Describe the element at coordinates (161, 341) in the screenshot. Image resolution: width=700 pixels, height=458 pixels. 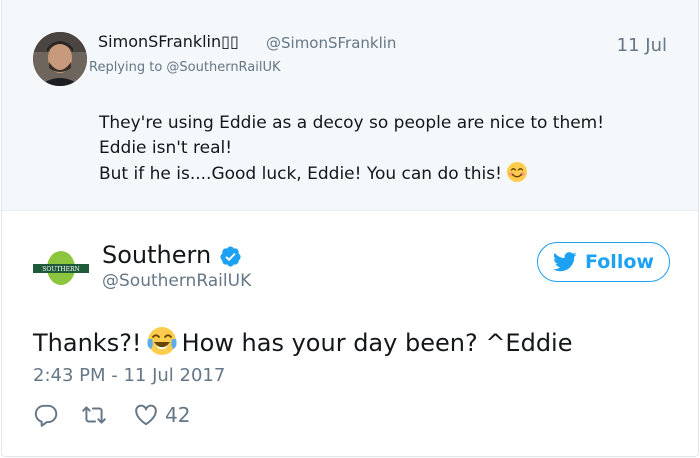
I see `face-with-tears-of-joy-icon` at that location.